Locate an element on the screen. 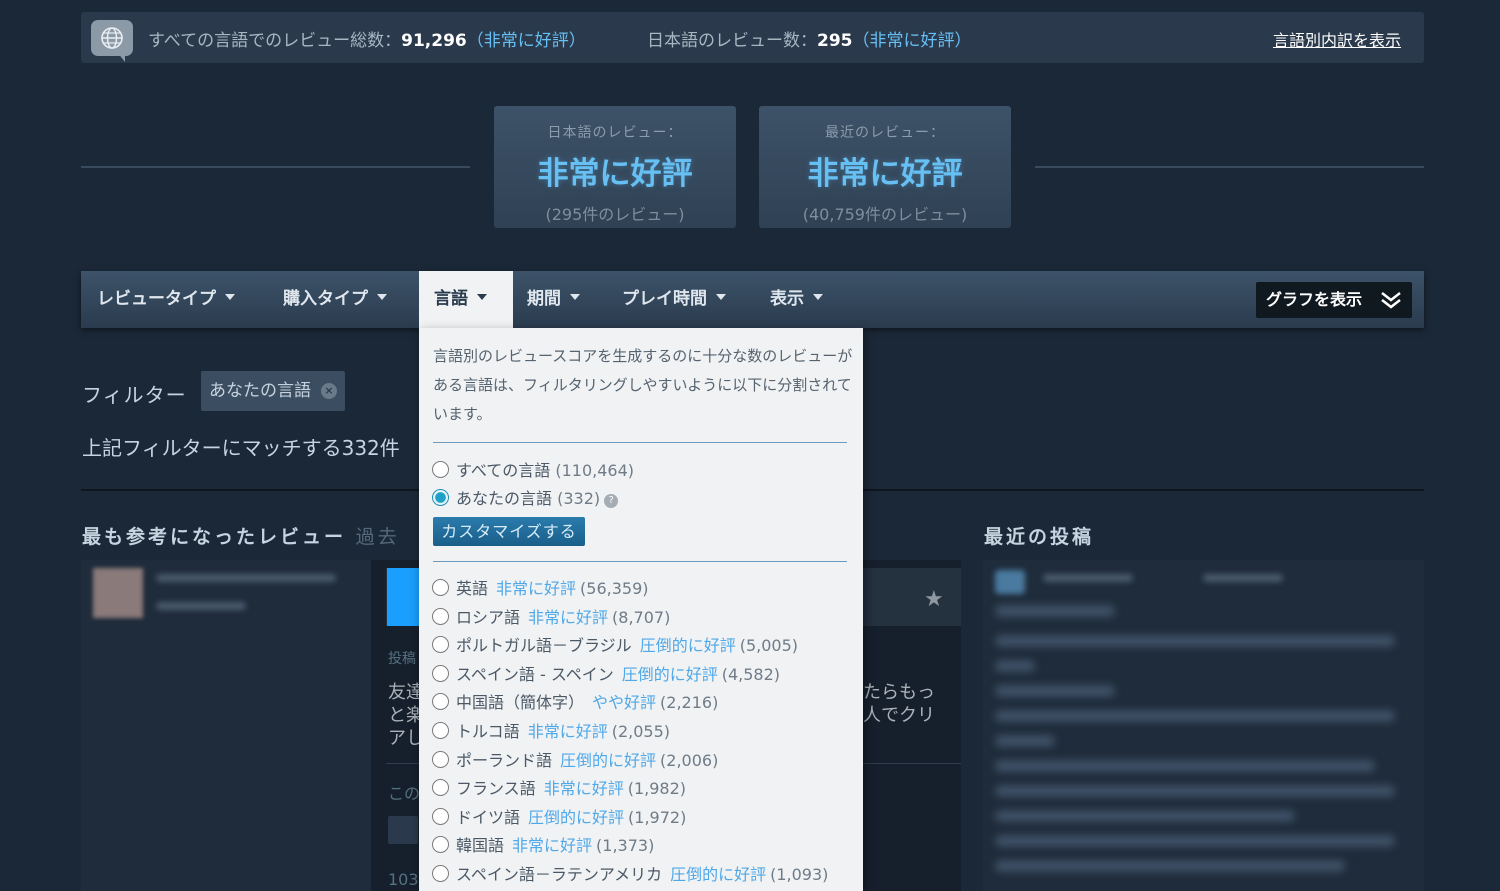 The width and height of the screenshot is (1500, 891). recent-avatar-blurred is located at coordinates (1010, 582).